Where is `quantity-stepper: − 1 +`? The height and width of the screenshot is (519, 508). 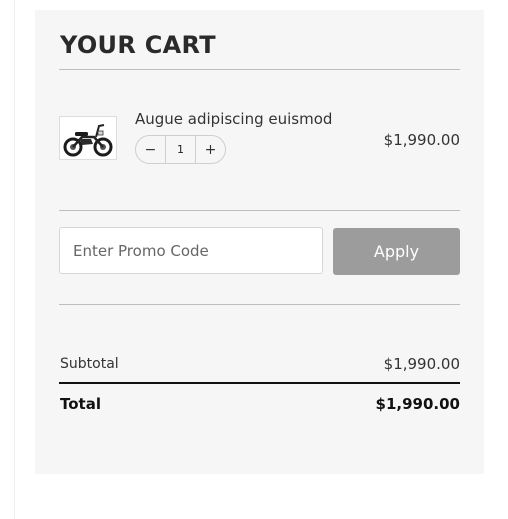 quantity-stepper: − 1 + is located at coordinates (180, 149).